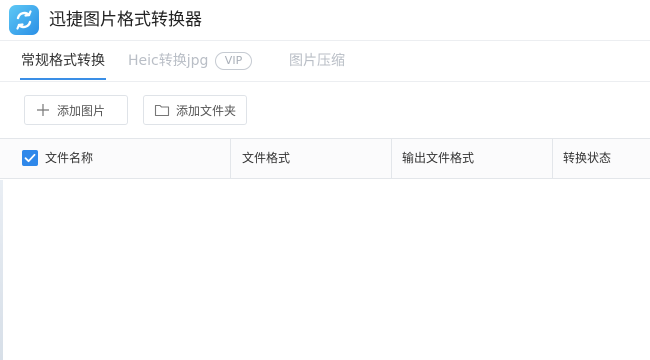 This screenshot has height=360, width=650. I want to click on vip-badge: VIP, so click(233, 61).